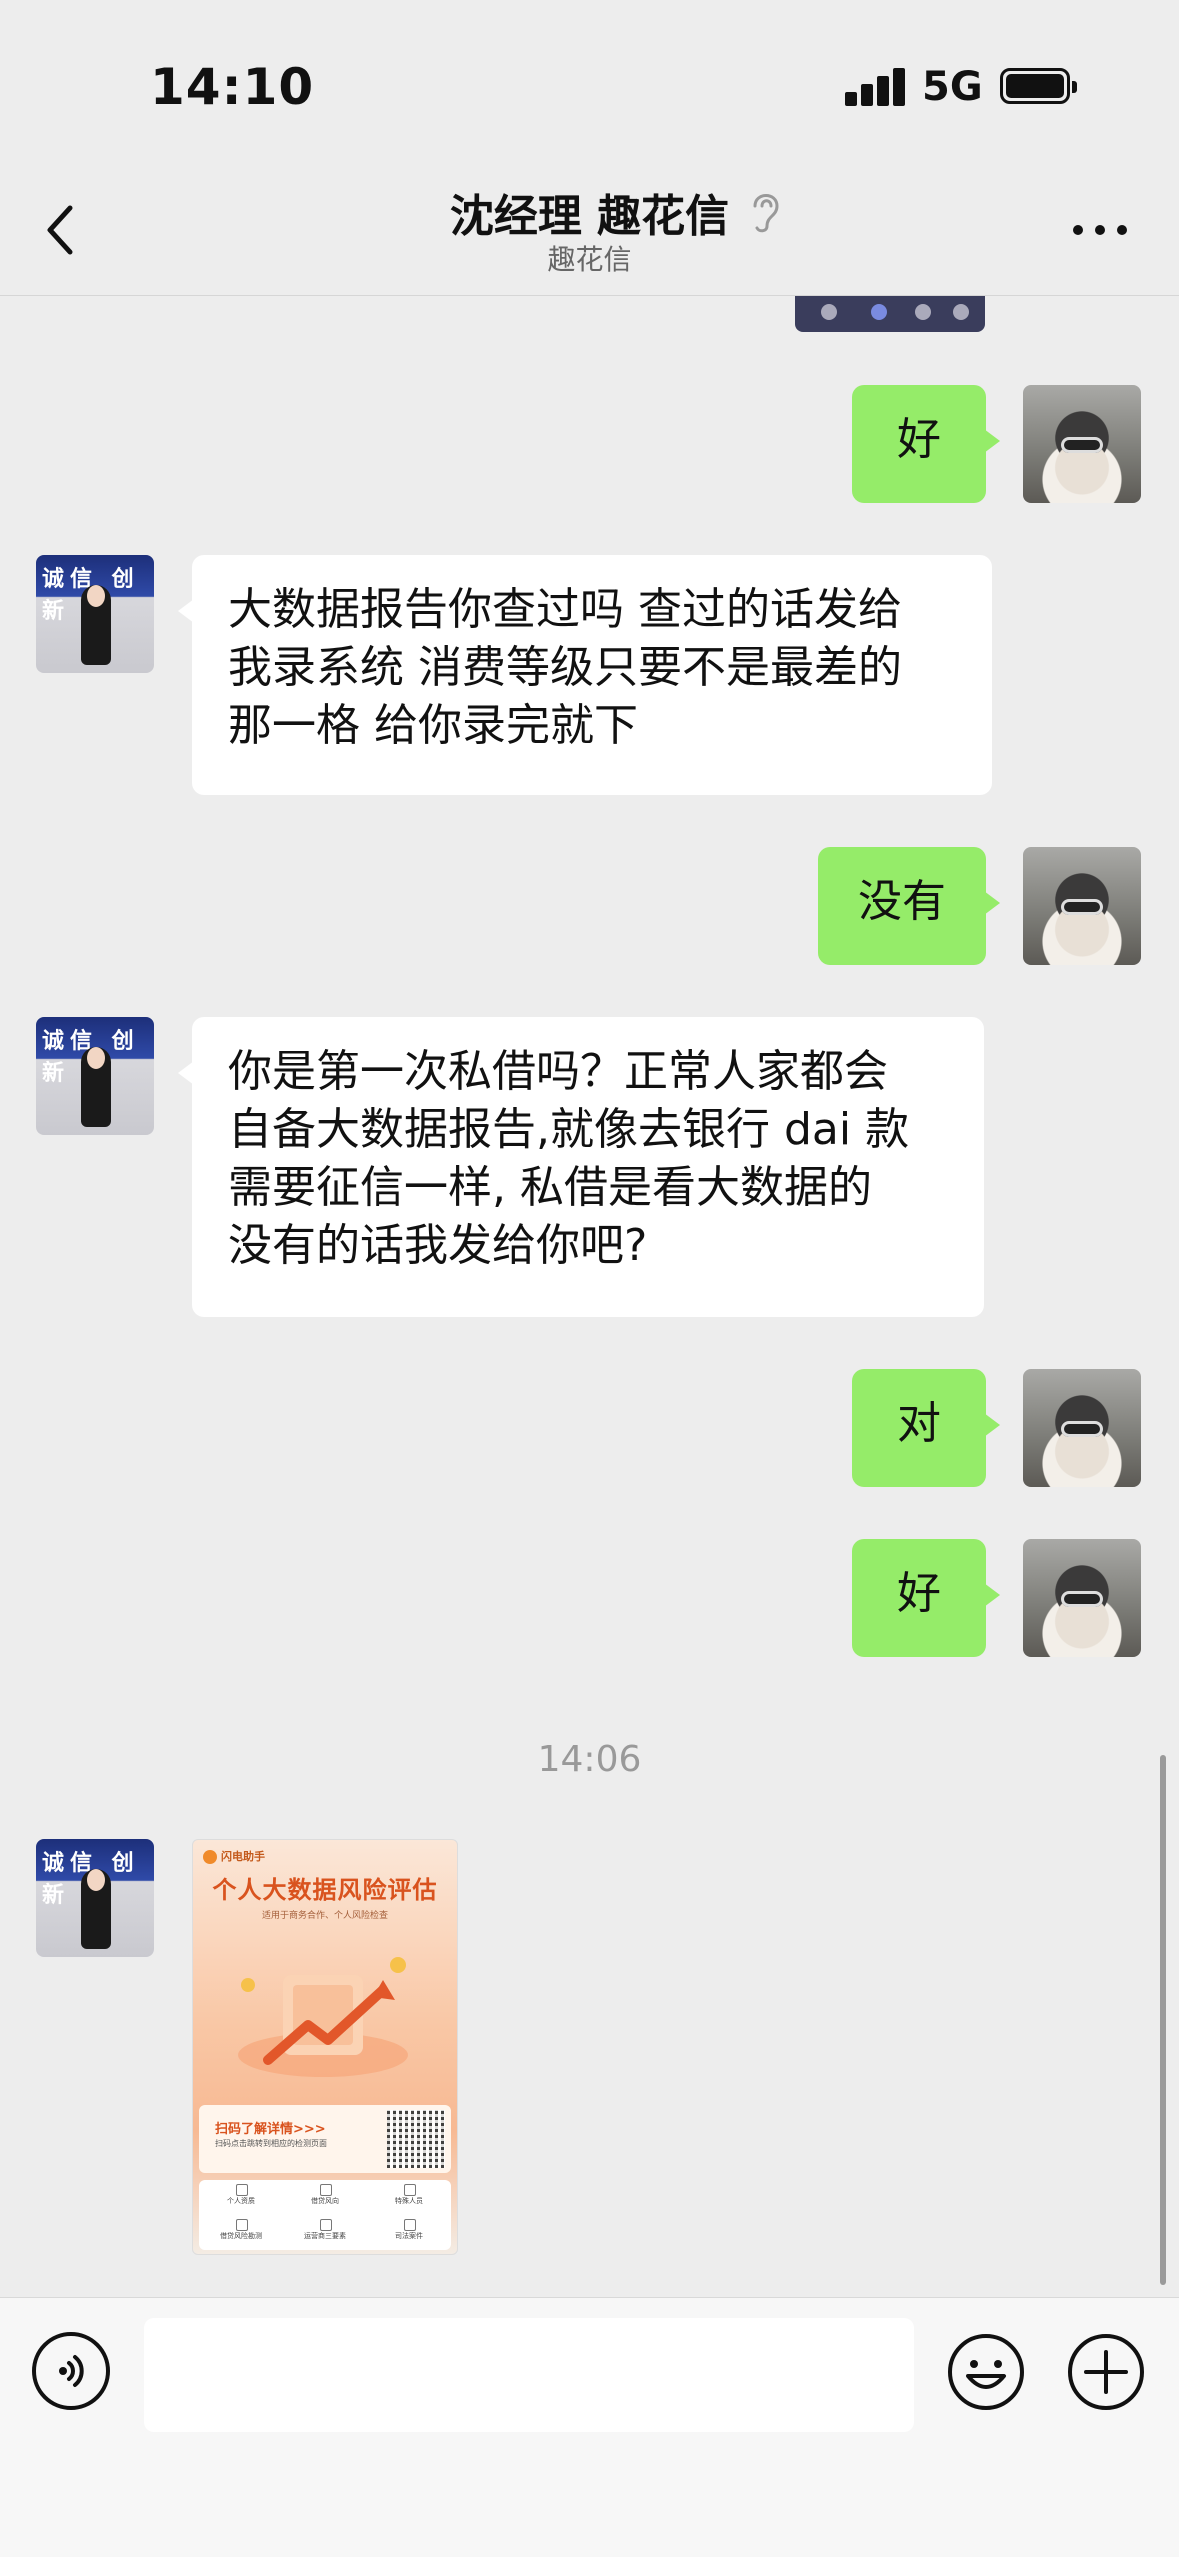  What do you see at coordinates (558, 1071) in the screenshot?
I see `message-line: 你是第一次私借吗？正常人家都会` at bounding box center [558, 1071].